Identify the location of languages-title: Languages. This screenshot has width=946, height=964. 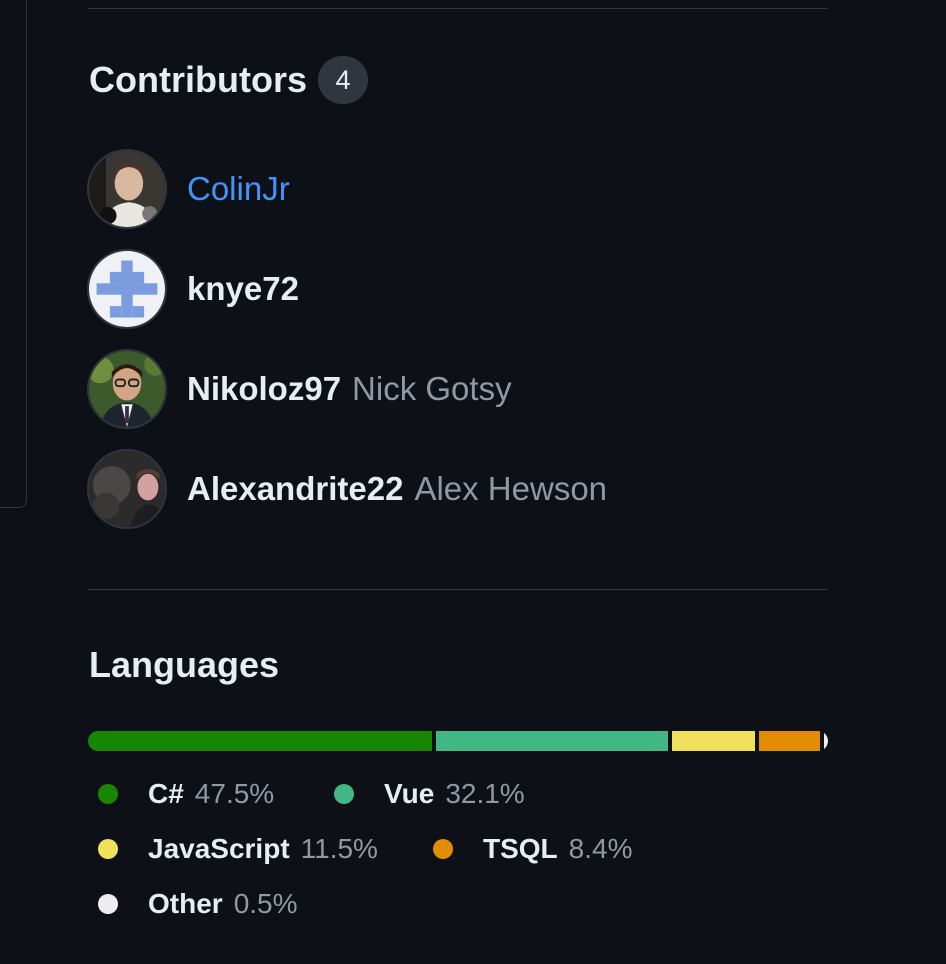
(184, 664).